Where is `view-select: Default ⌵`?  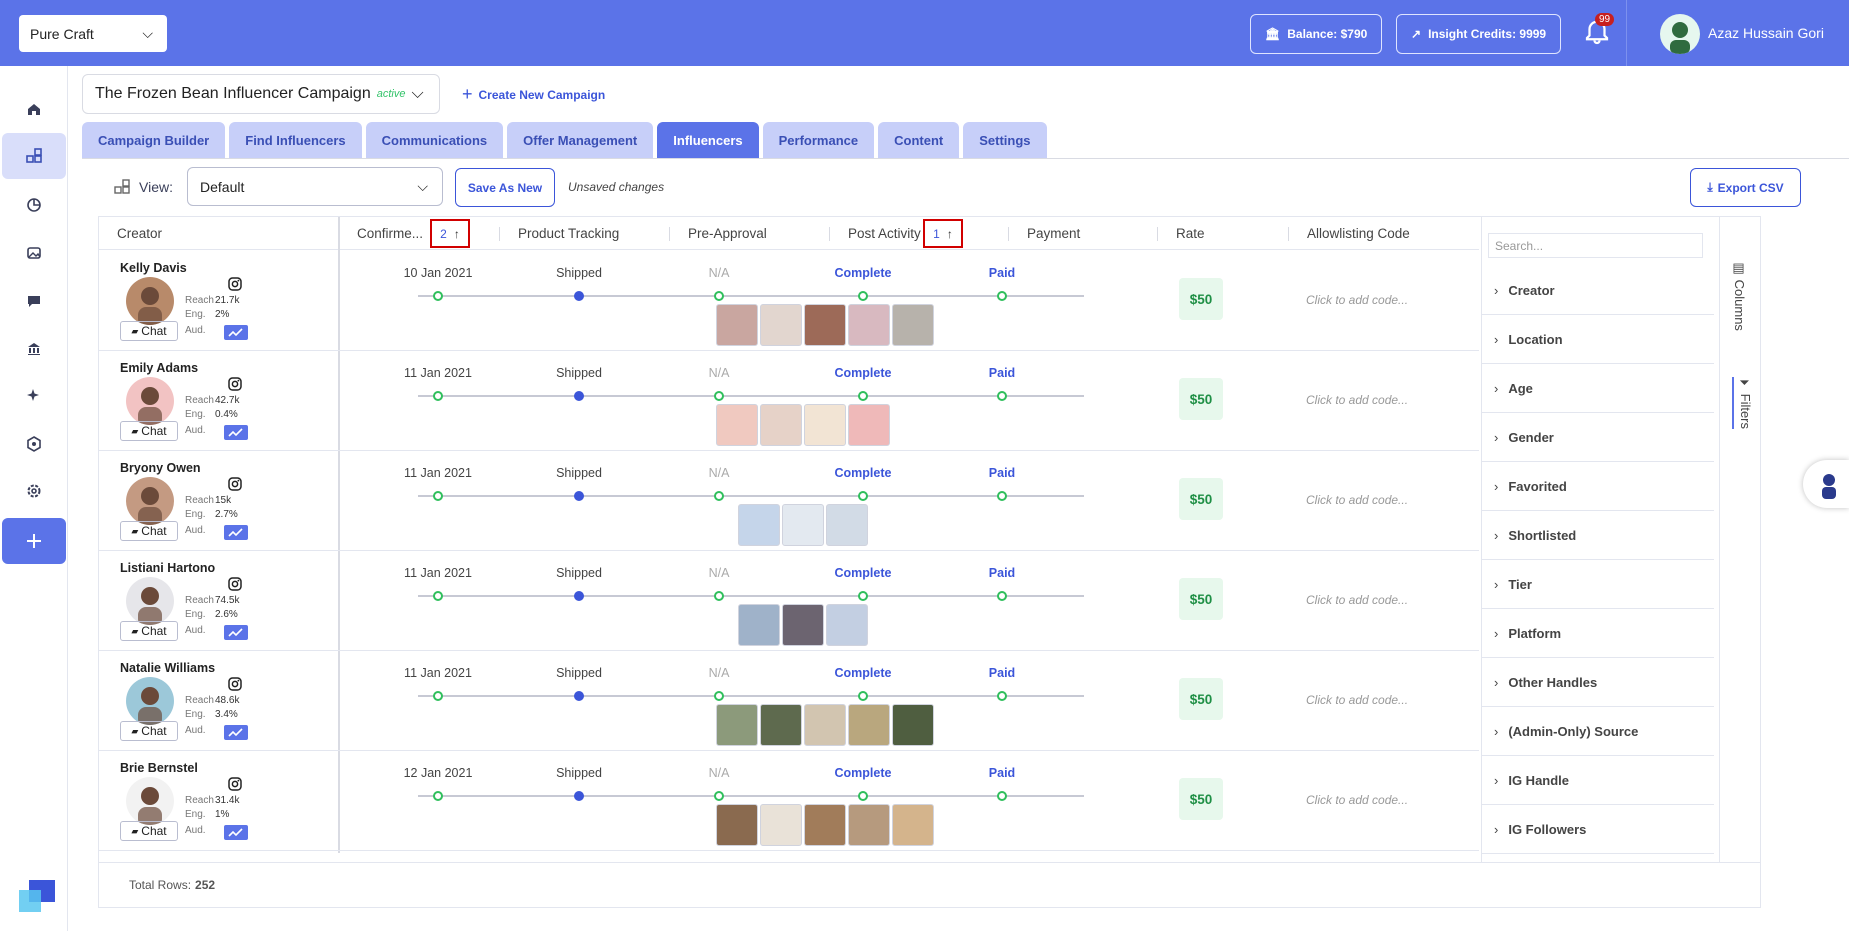
view-select: Default ⌵ is located at coordinates (315, 186).